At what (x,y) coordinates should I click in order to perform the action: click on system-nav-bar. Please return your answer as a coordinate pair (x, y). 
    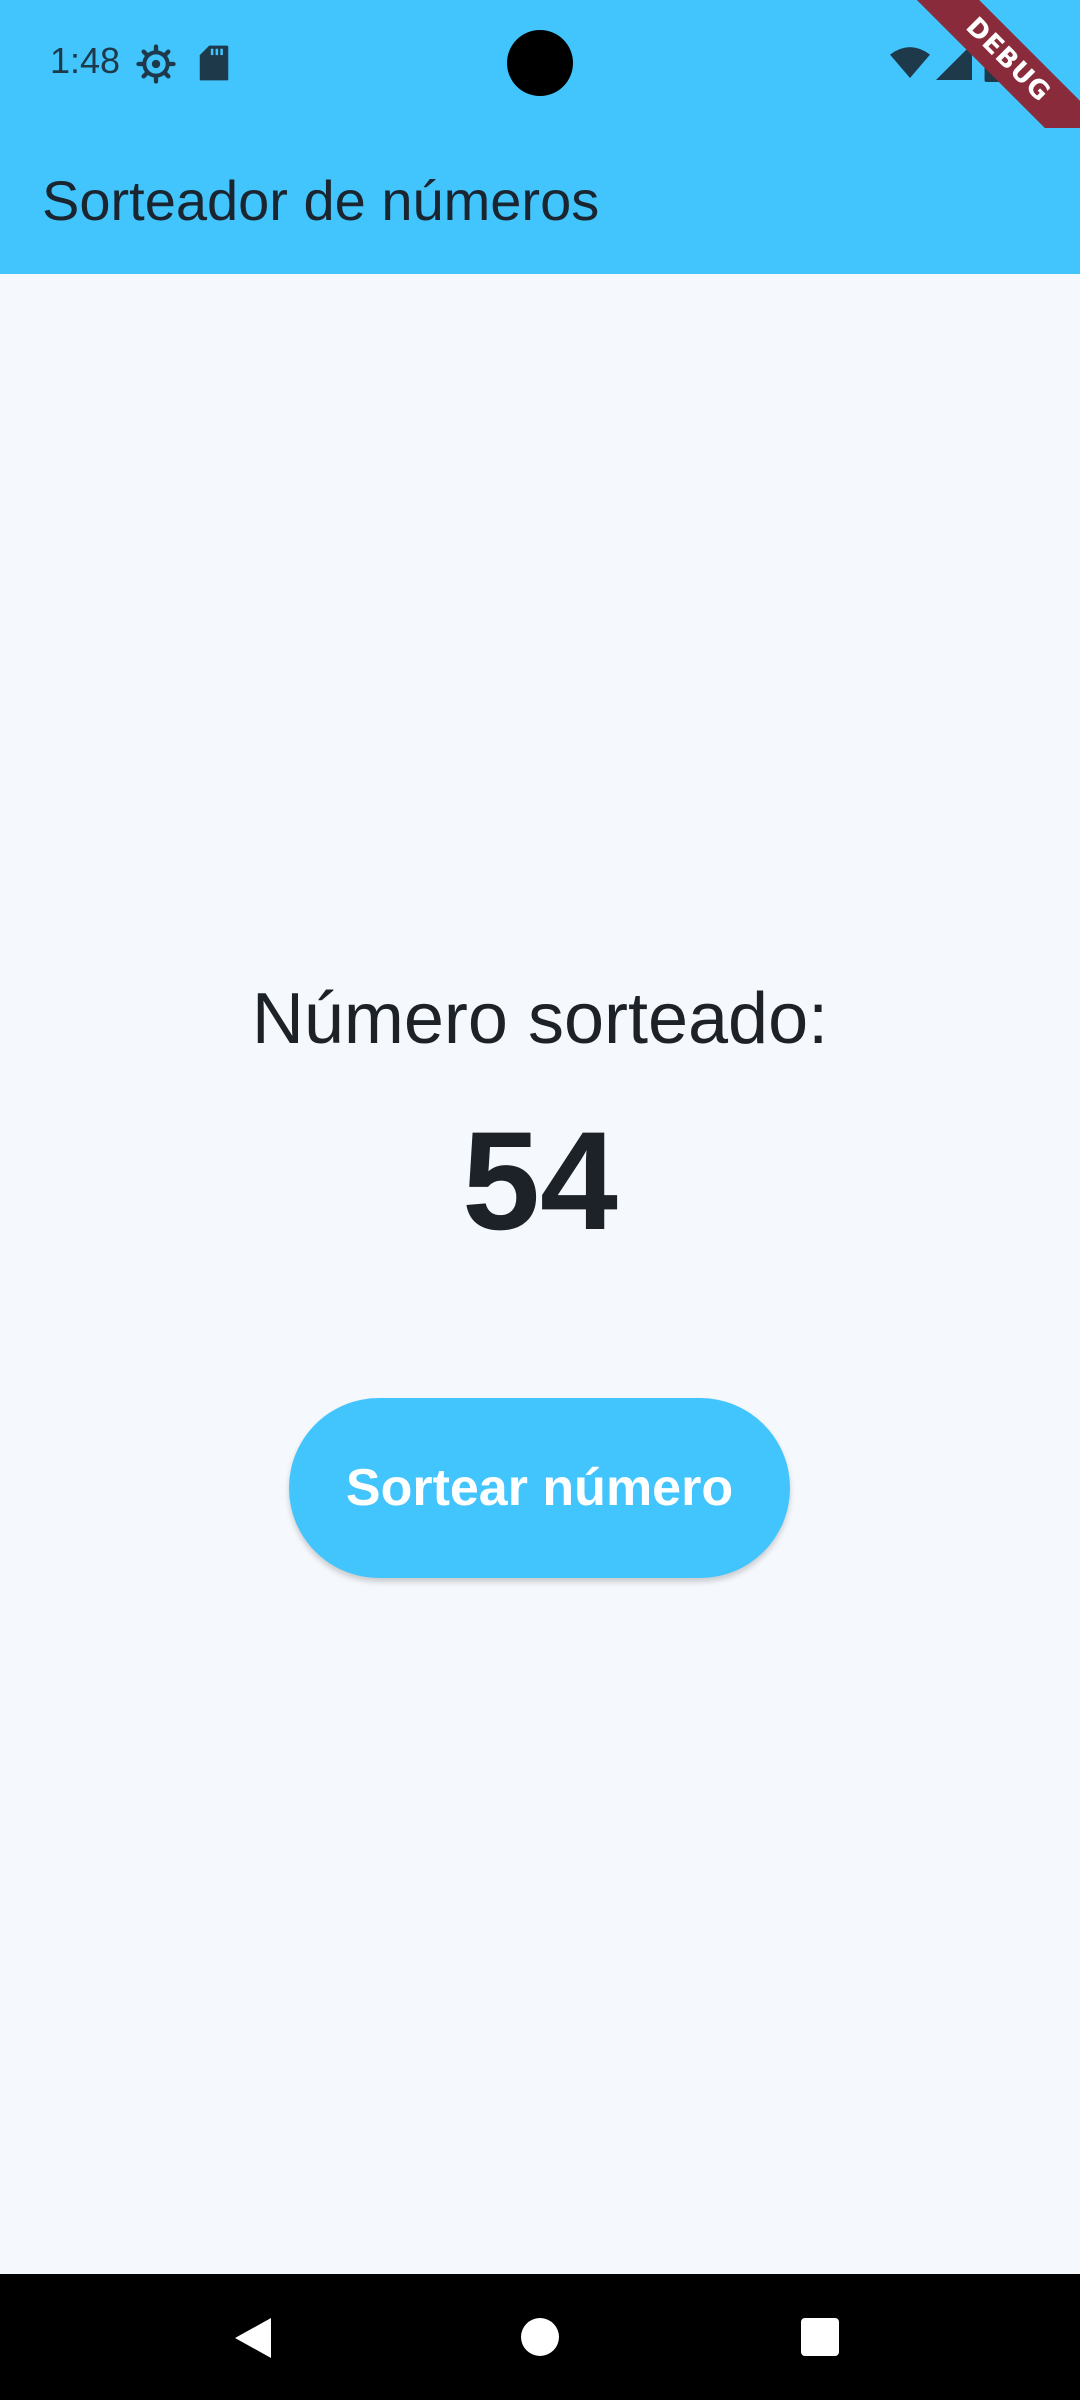
    Looking at the image, I should click on (540, 2337).